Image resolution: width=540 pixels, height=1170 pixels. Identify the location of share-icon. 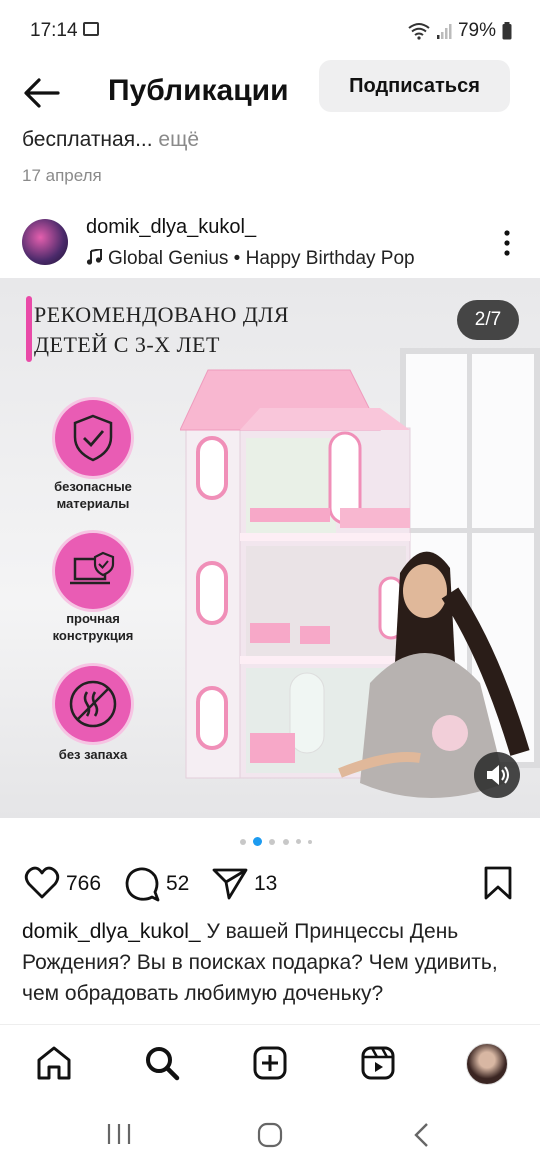
(230, 884).